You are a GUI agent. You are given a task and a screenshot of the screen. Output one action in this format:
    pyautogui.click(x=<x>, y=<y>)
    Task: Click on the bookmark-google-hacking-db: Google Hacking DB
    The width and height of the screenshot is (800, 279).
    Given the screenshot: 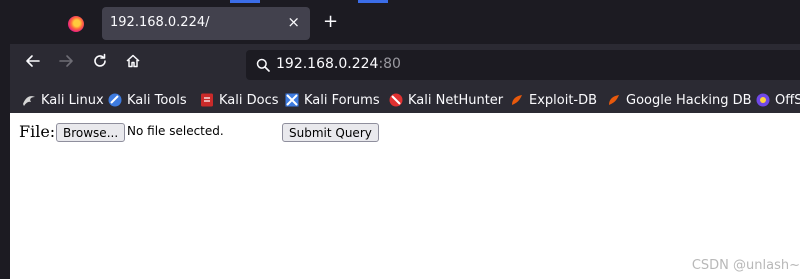 What is the action you would take?
    pyautogui.click(x=679, y=100)
    